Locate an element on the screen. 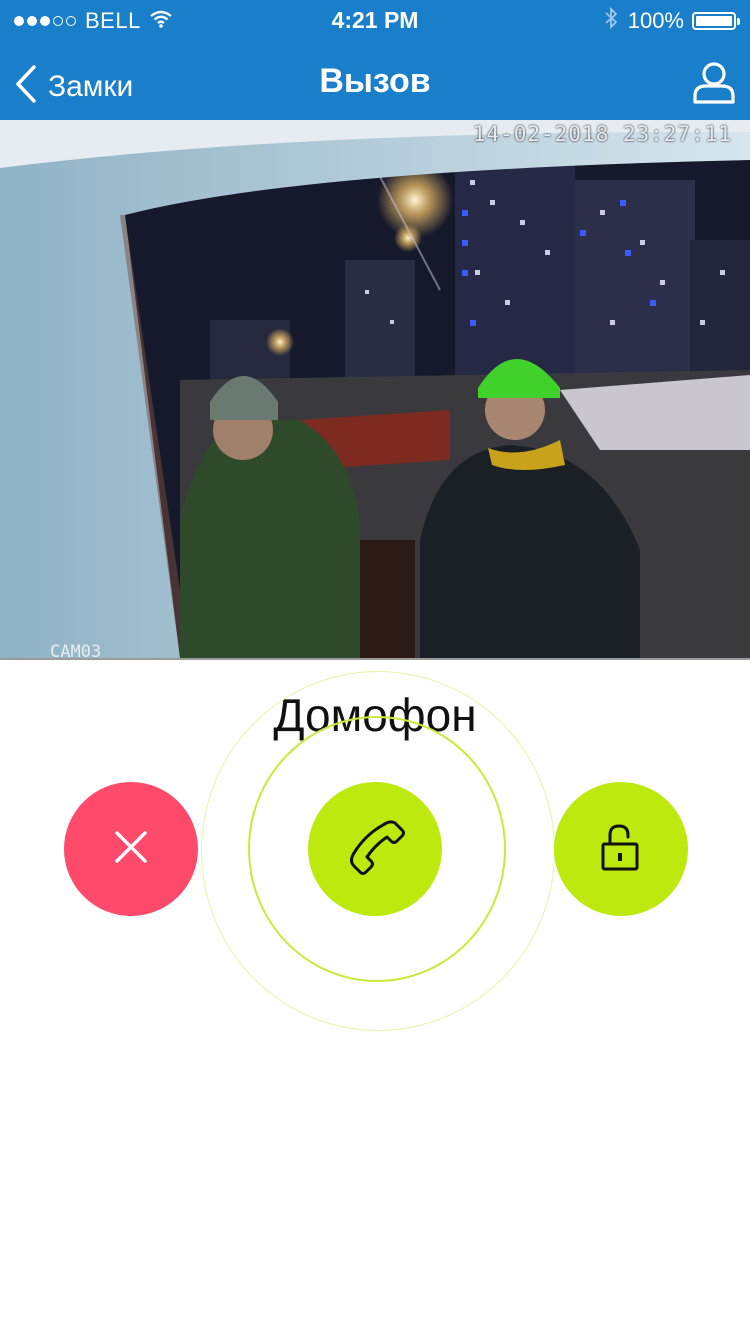  status-right: 100% is located at coordinates (672, 20).